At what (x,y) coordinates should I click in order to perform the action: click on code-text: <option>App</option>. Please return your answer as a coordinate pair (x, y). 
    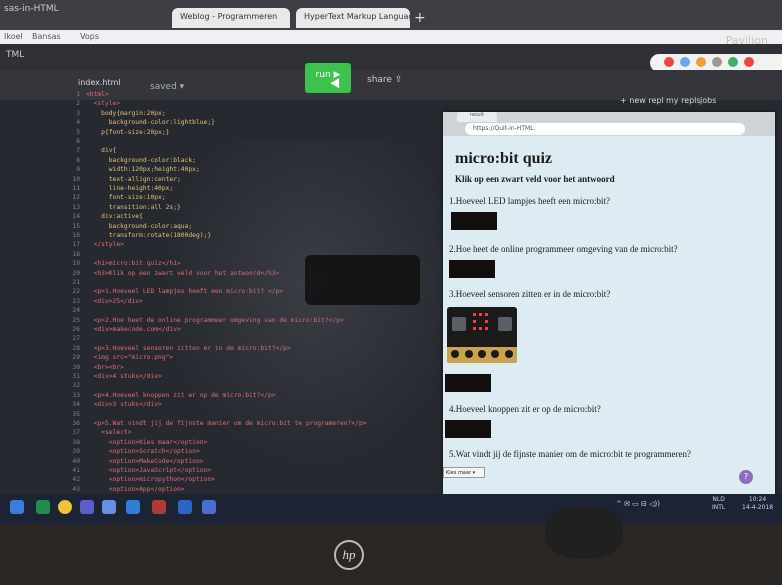
    Looking at the image, I should click on (135, 489).